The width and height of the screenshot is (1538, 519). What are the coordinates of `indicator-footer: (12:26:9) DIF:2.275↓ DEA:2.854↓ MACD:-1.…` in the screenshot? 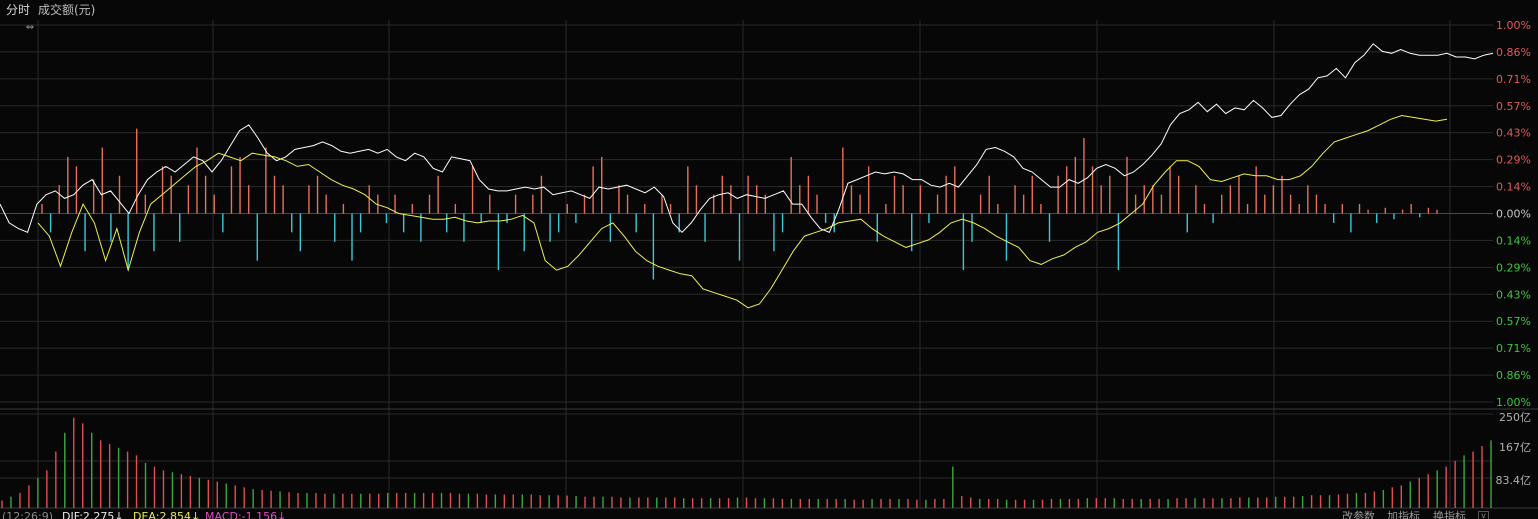 It's located at (769, 514).